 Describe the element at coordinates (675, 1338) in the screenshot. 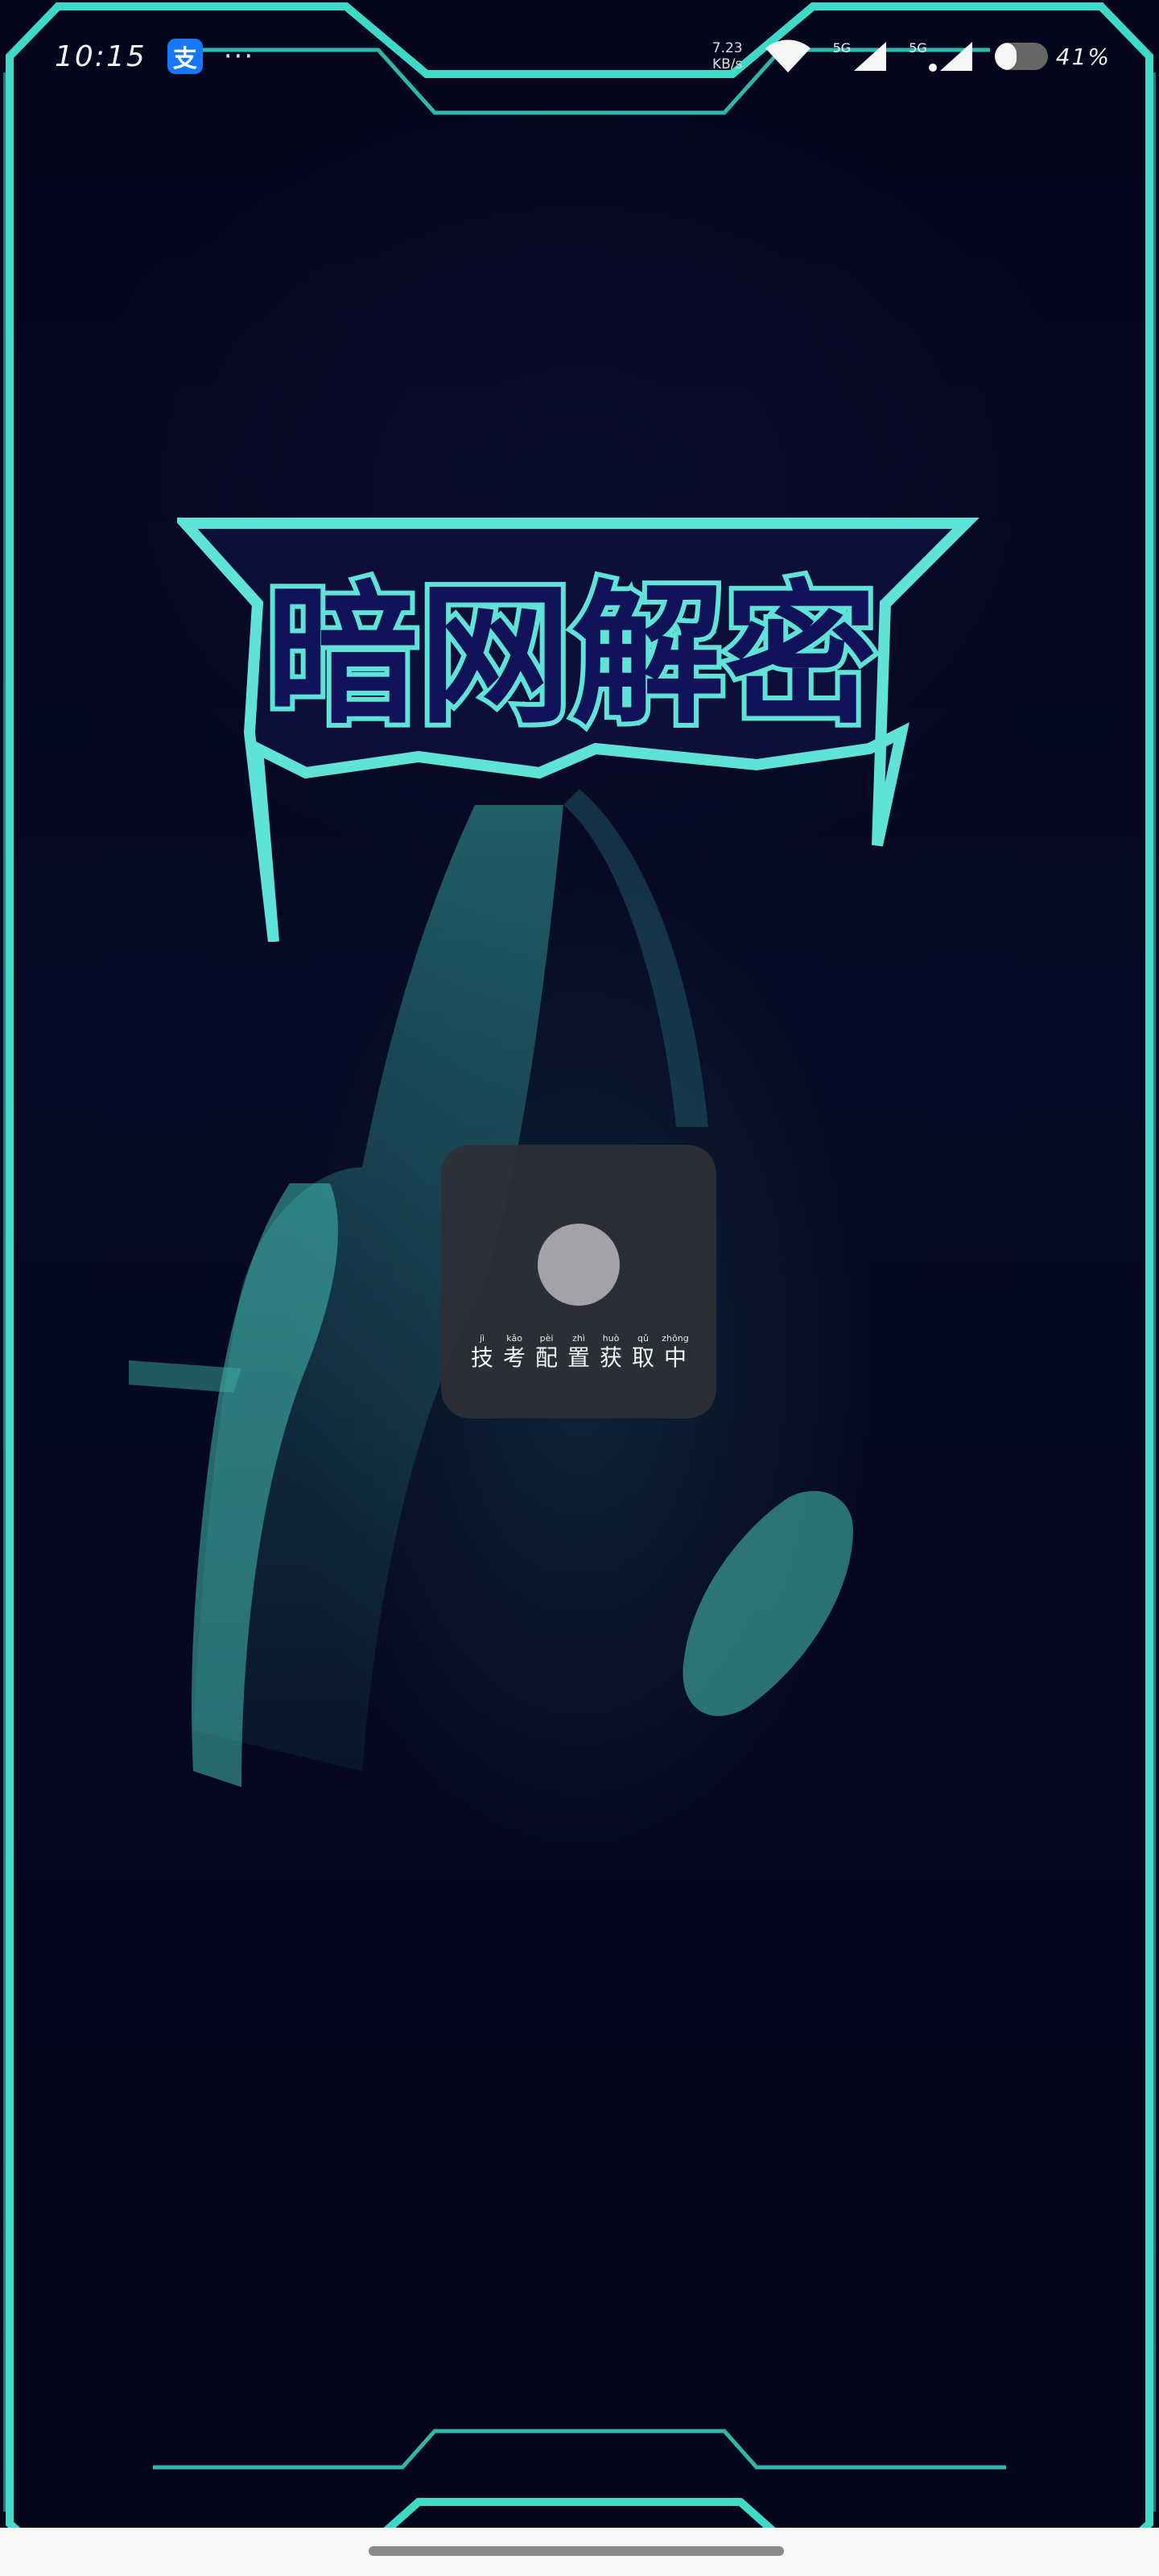

I see `loading-char-pinyin: zhōng` at that location.